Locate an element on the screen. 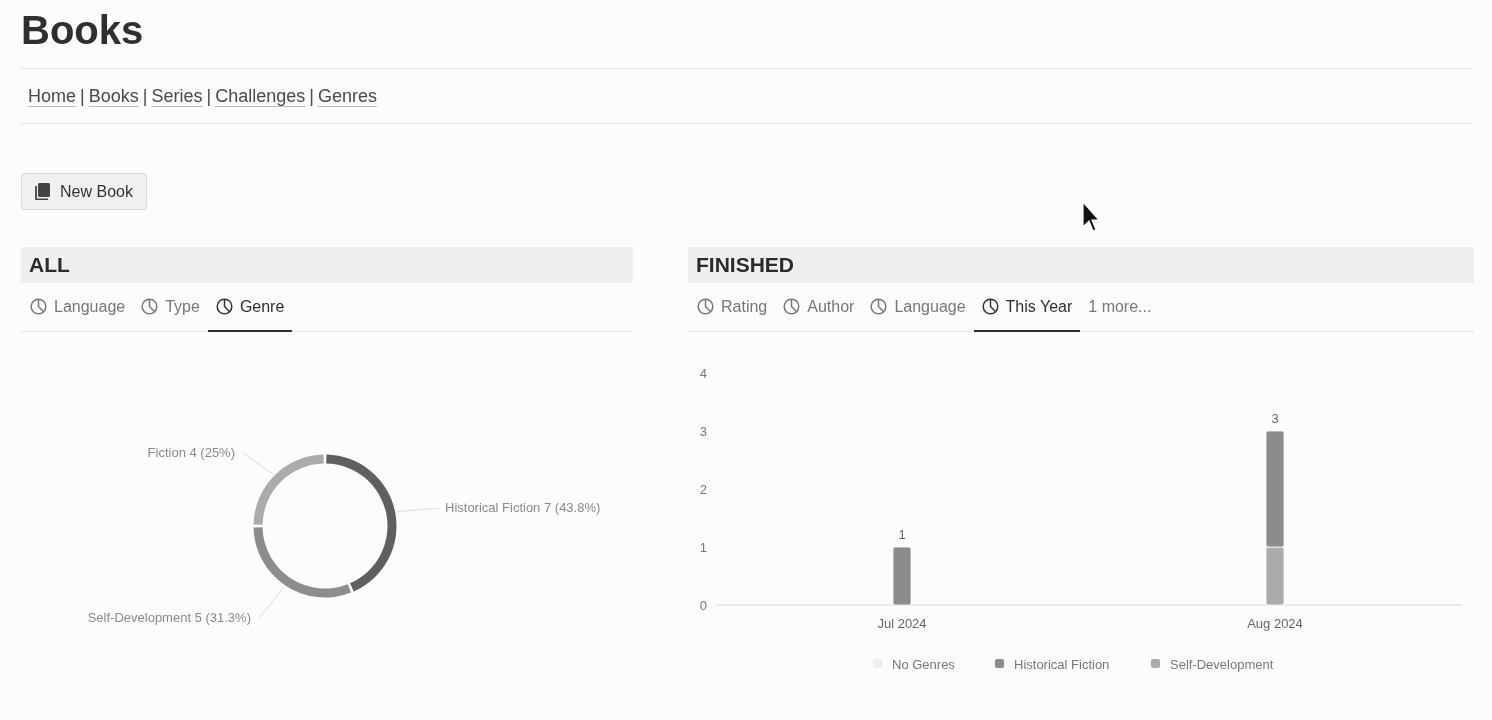  slice-label: Historical Fiction 7 (43.8%) is located at coordinates (523, 507).